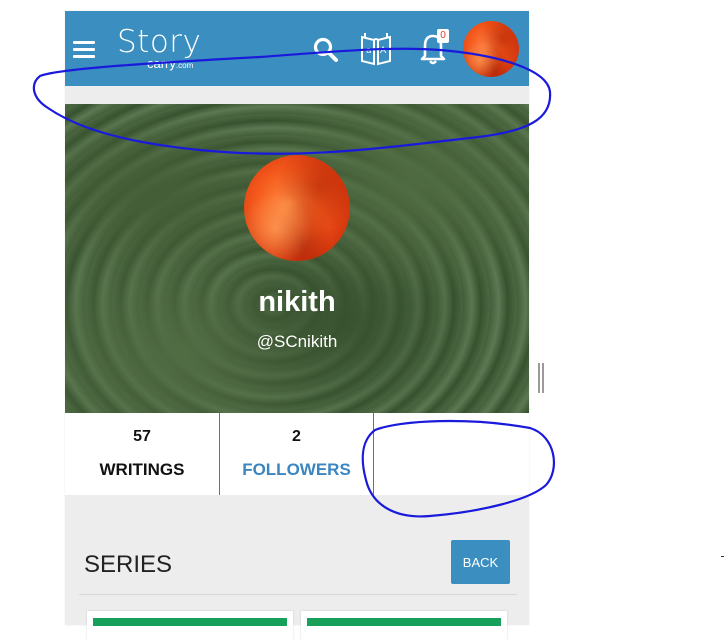  Describe the element at coordinates (491, 49) in the screenshot. I see `user-avatar` at that location.